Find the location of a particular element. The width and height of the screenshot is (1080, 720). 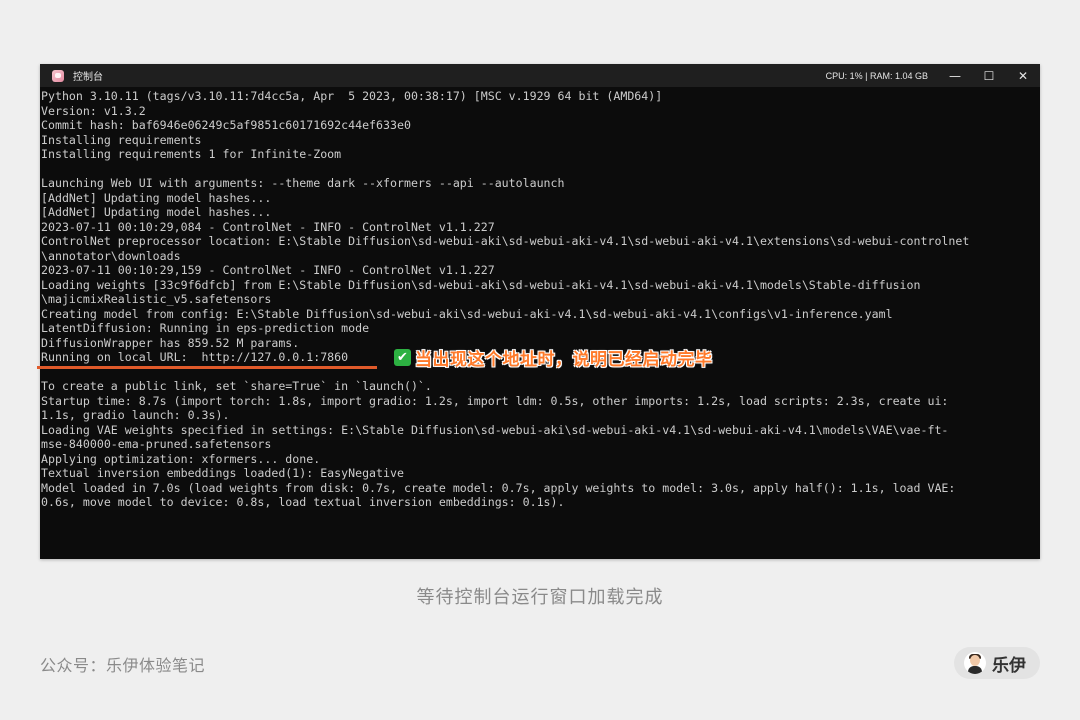

annotation-callout: ✔ 当出现这个地址时，说明已经启动完毕 is located at coordinates (553, 357).